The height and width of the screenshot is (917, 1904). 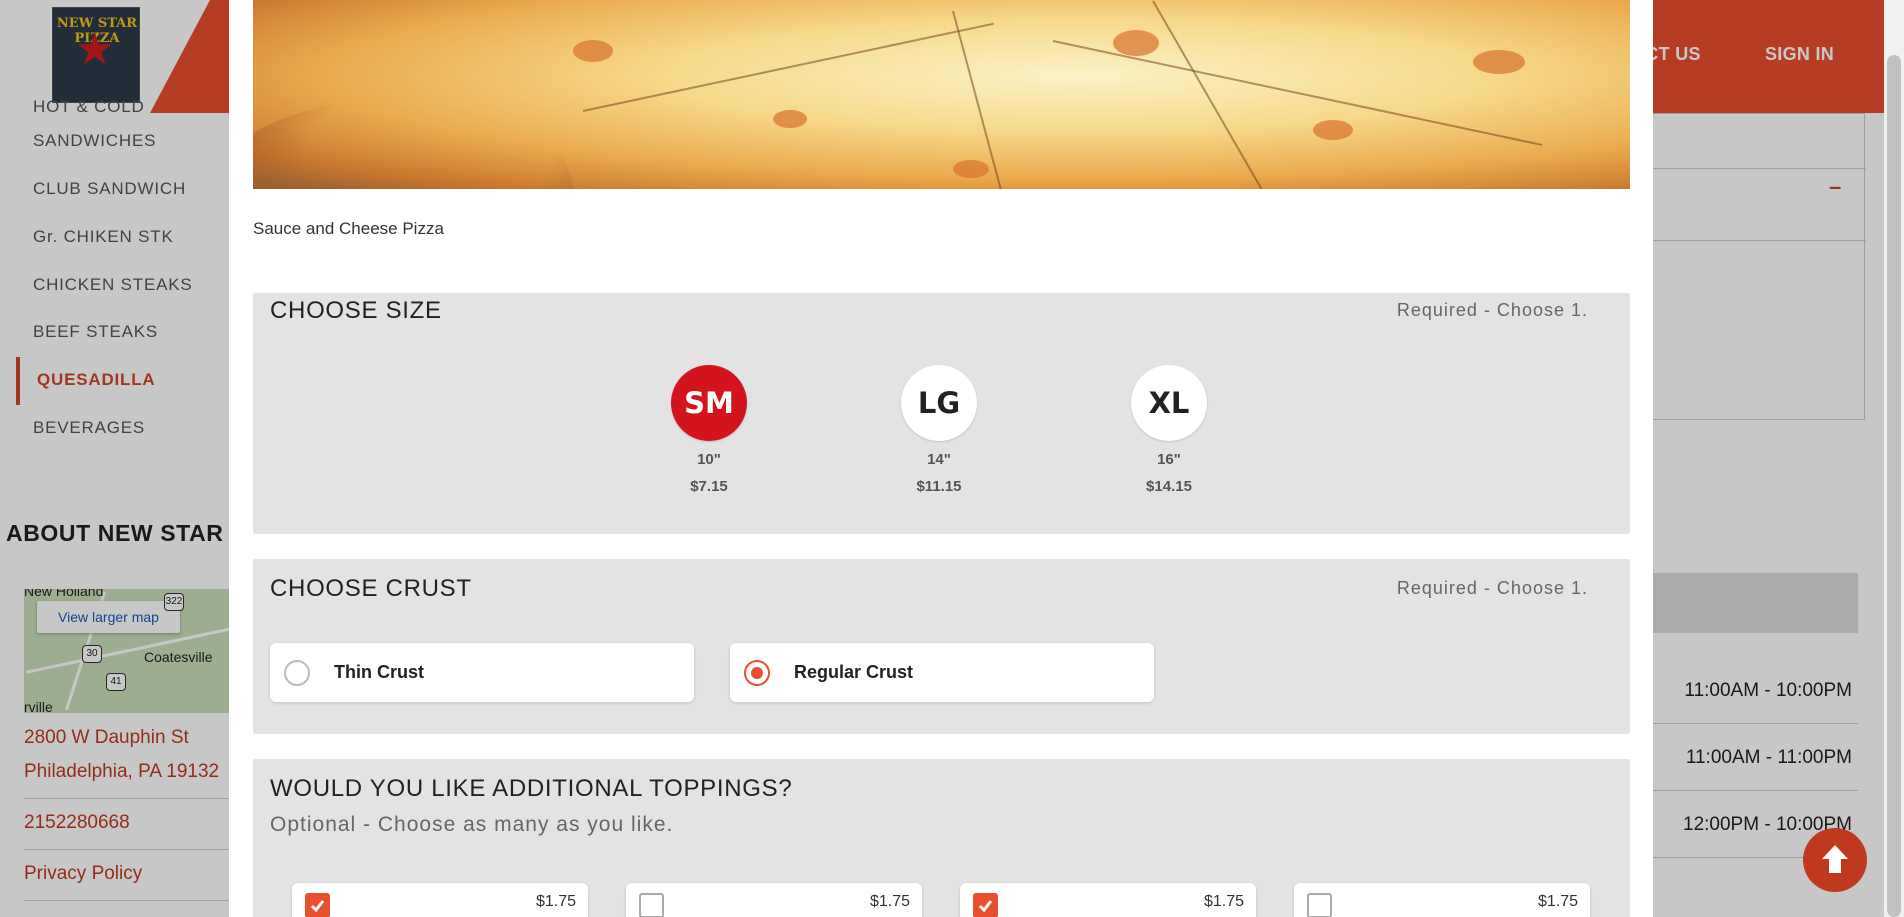 What do you see at coordinates (1492, 310) in the screenshot?
I see `size-requirement: Required - Choose 1.` at bounding box center [1492, 310].